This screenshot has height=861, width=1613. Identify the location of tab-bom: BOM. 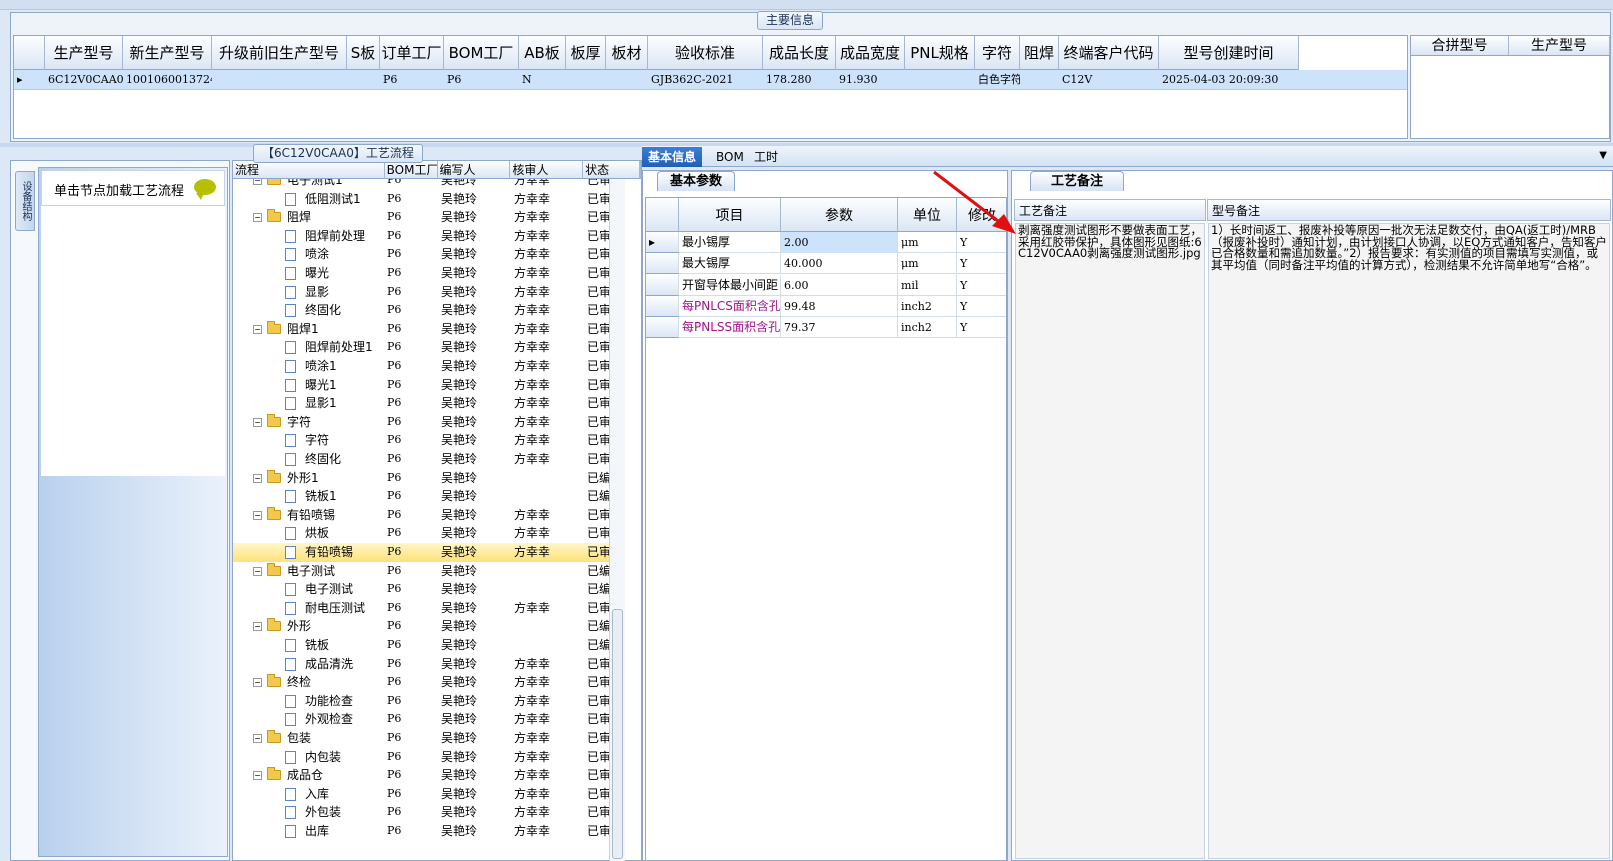
(730, 157).